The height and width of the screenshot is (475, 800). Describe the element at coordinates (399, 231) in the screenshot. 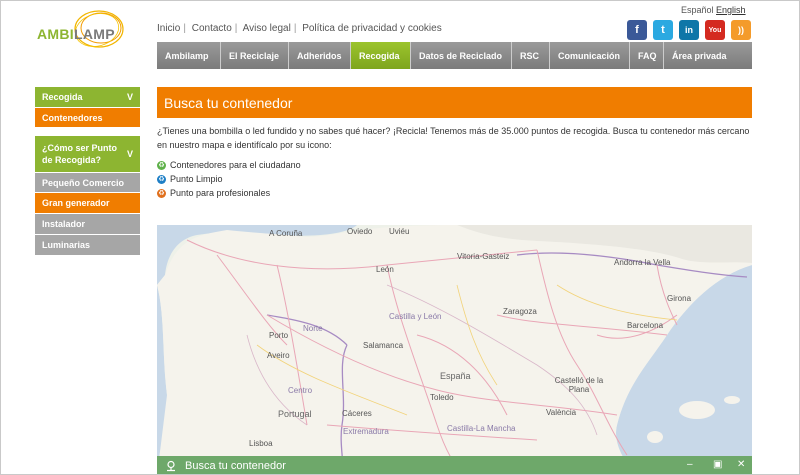

I see `map-label-uvieu: Uviéu` at that location.